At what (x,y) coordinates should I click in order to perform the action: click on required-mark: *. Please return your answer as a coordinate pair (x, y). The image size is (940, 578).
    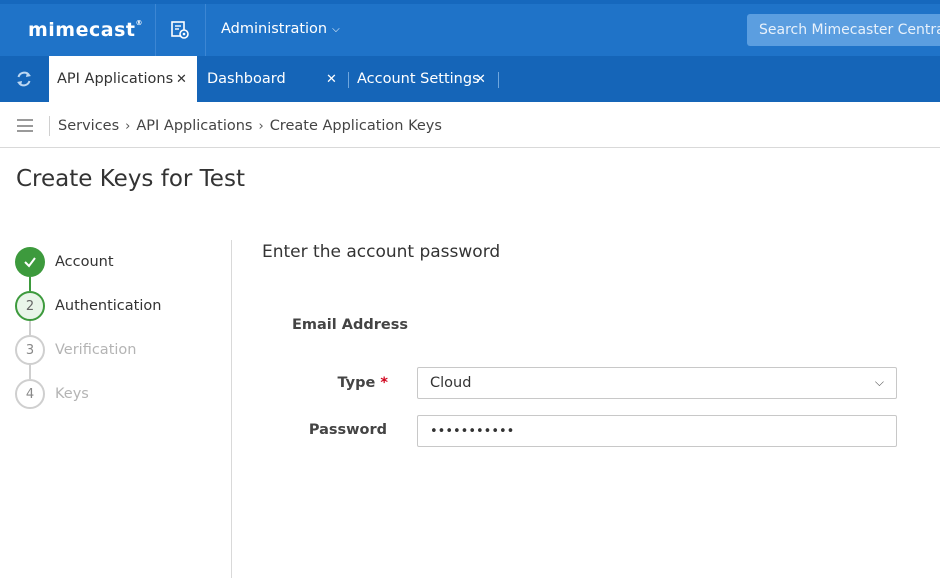
    Looking at the image, I should click on (384, 383).